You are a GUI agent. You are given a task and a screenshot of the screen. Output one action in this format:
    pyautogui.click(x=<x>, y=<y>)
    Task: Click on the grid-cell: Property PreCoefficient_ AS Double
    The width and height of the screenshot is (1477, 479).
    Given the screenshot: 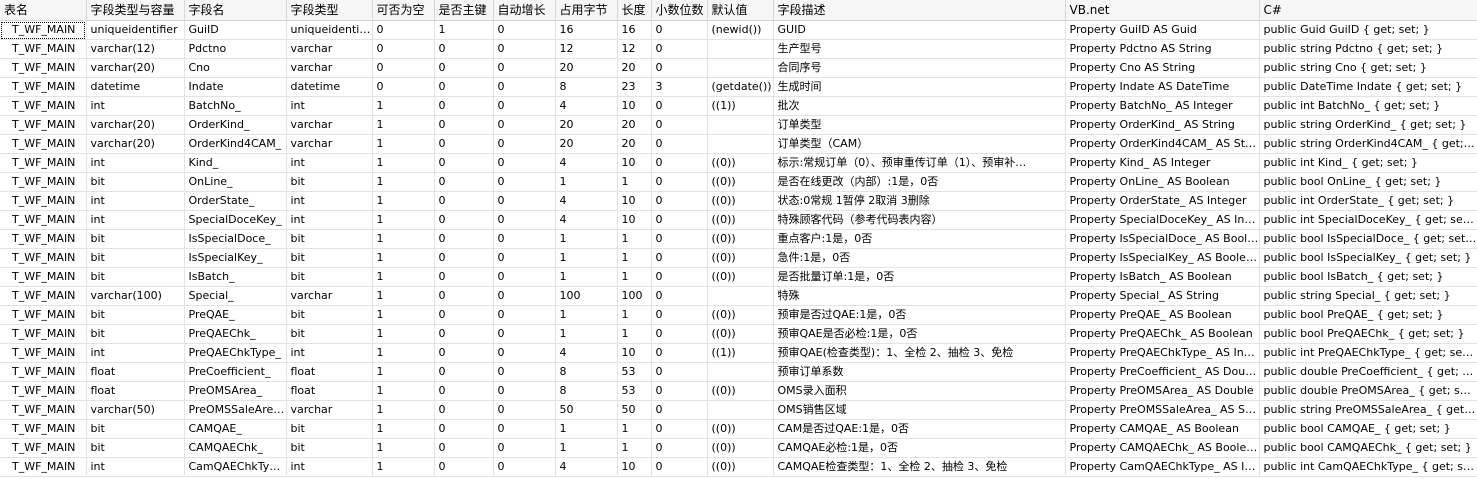 What is the action you would take?
    pyautogui.click(x=1162, y=372)
    